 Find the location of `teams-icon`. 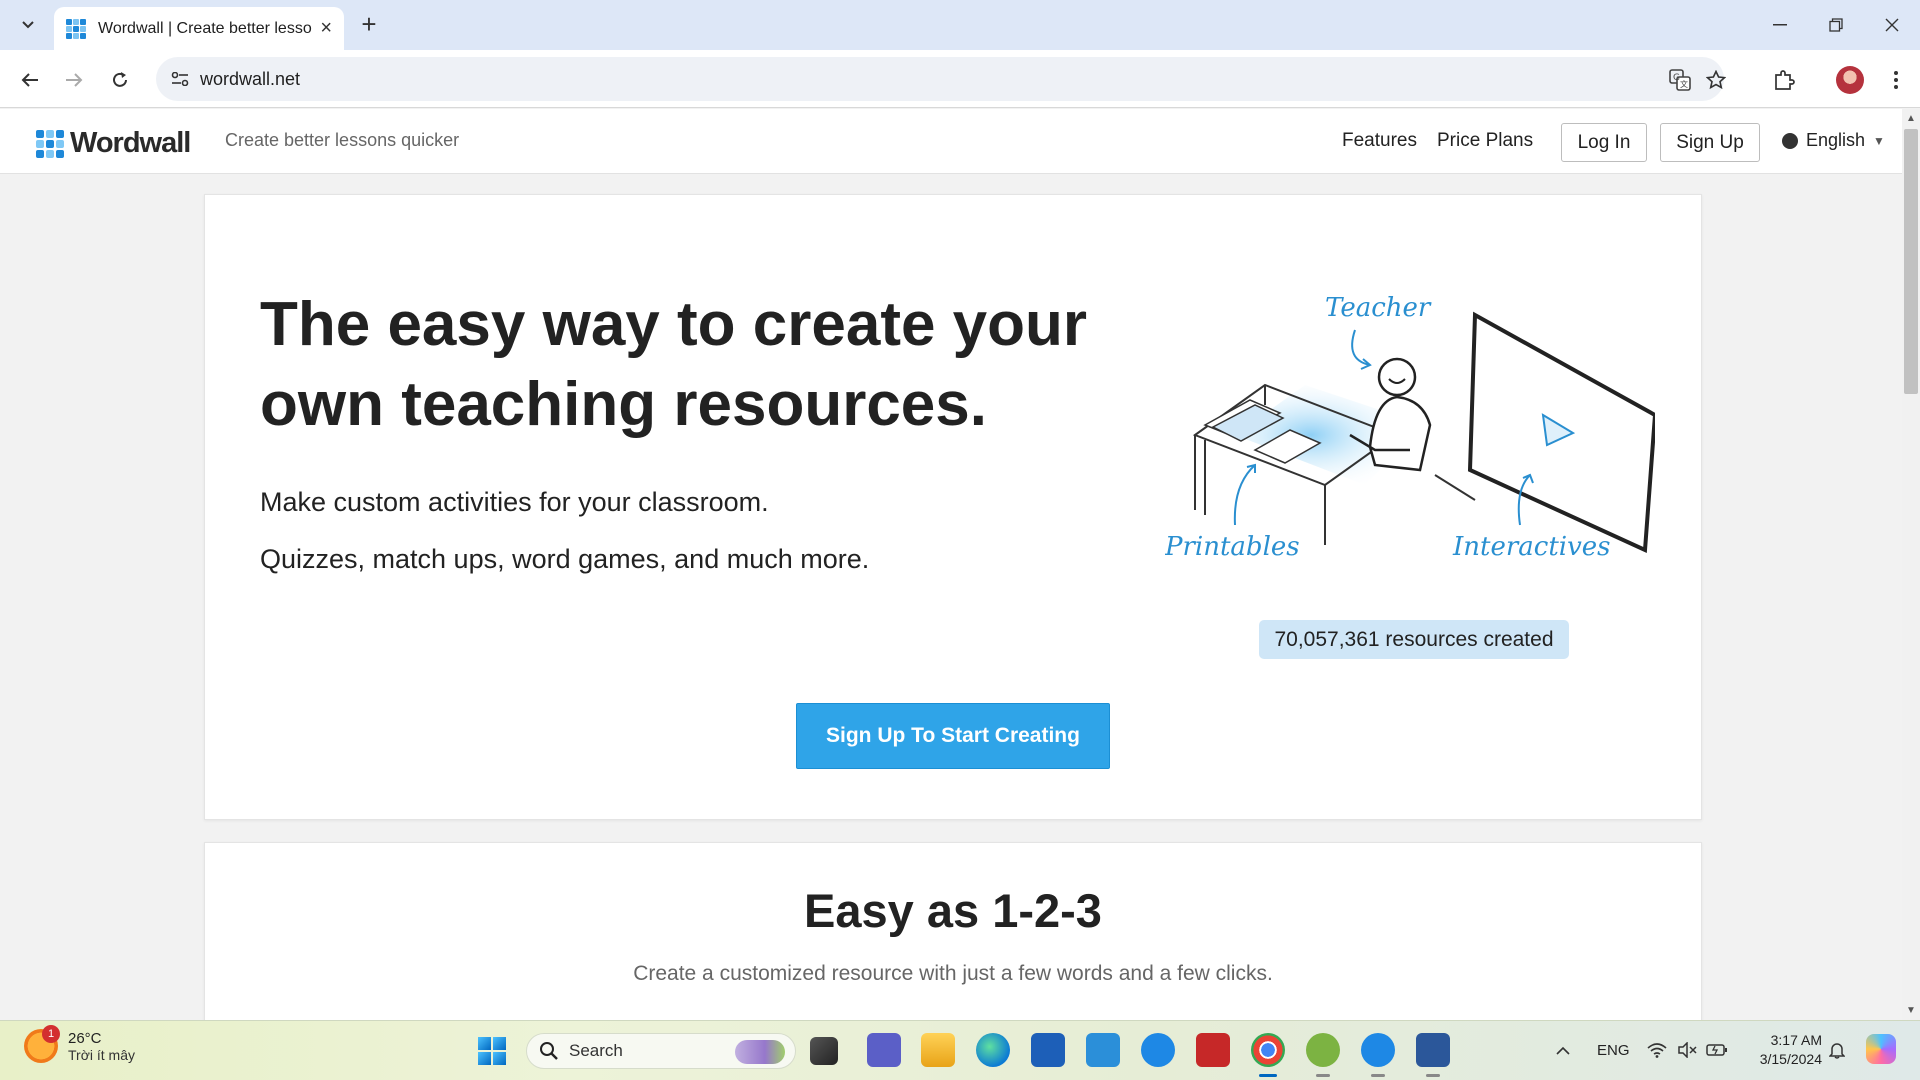

teams-icon is located at coordinates (884, 1050).